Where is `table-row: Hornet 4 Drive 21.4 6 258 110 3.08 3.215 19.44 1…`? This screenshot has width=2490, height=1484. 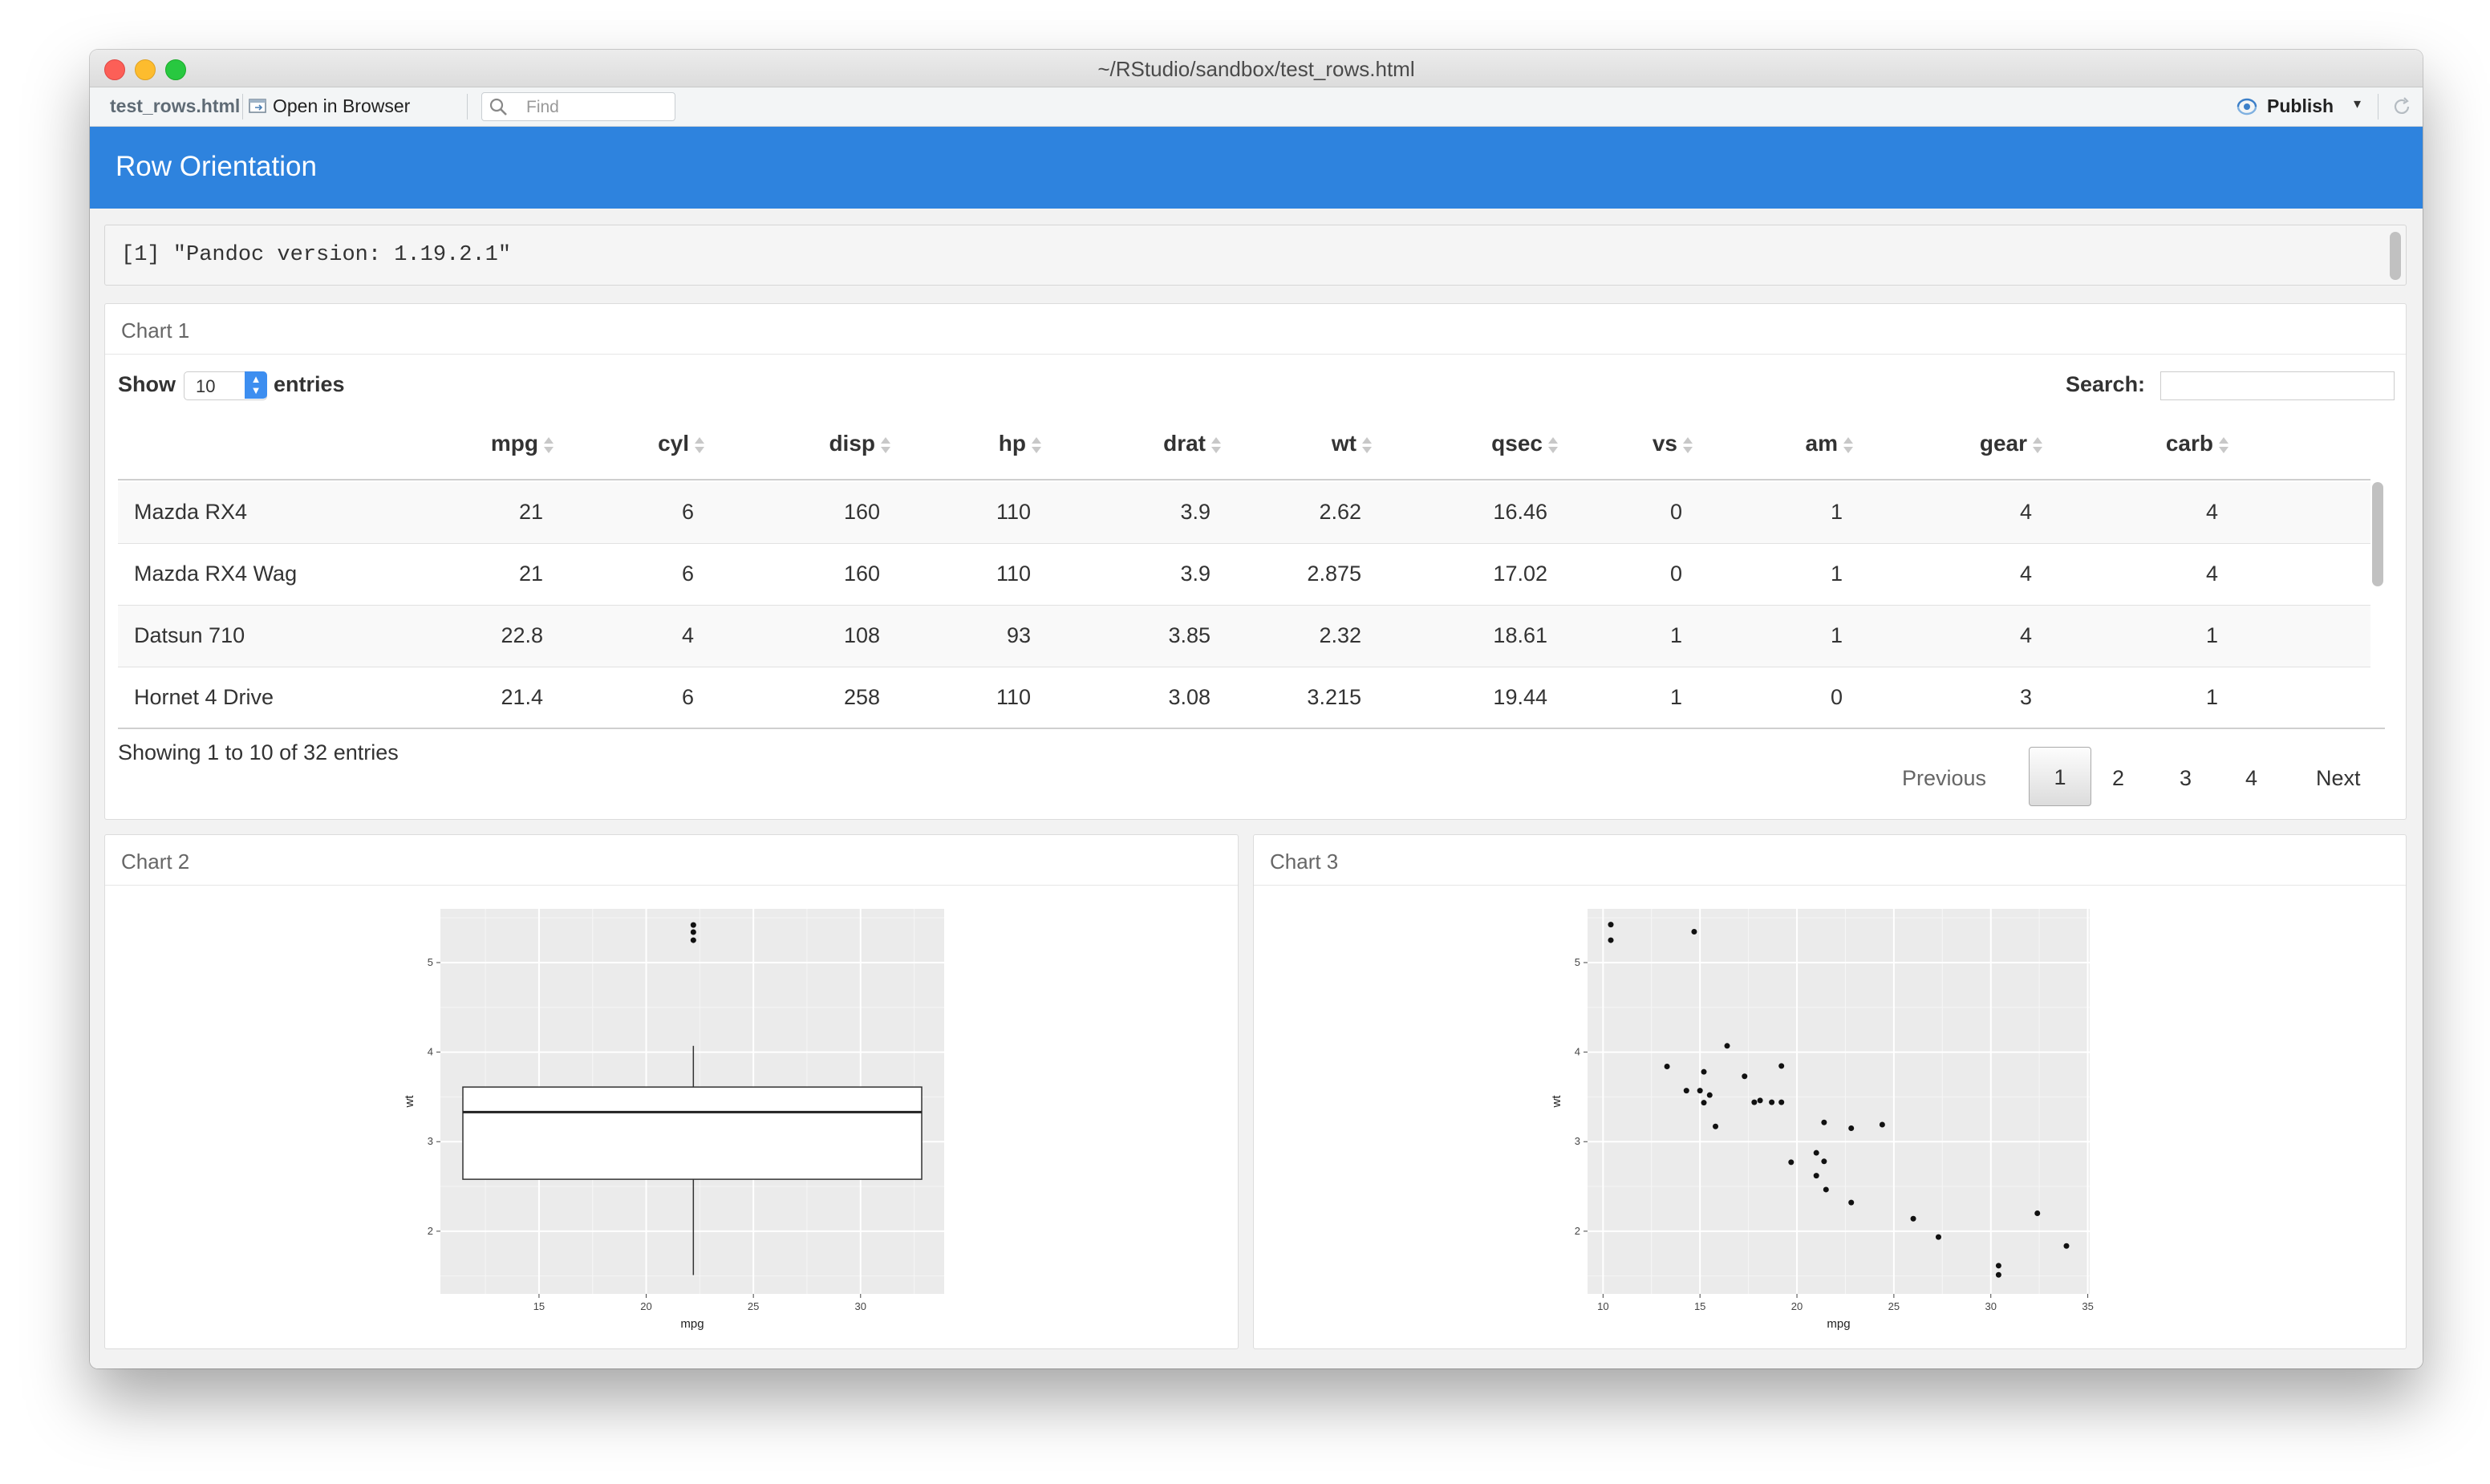
table-row: Hornet 4 Drive 21.4 6 258 110 3.08 3.215 19.44 1… is located at coordinates (1244, 698).